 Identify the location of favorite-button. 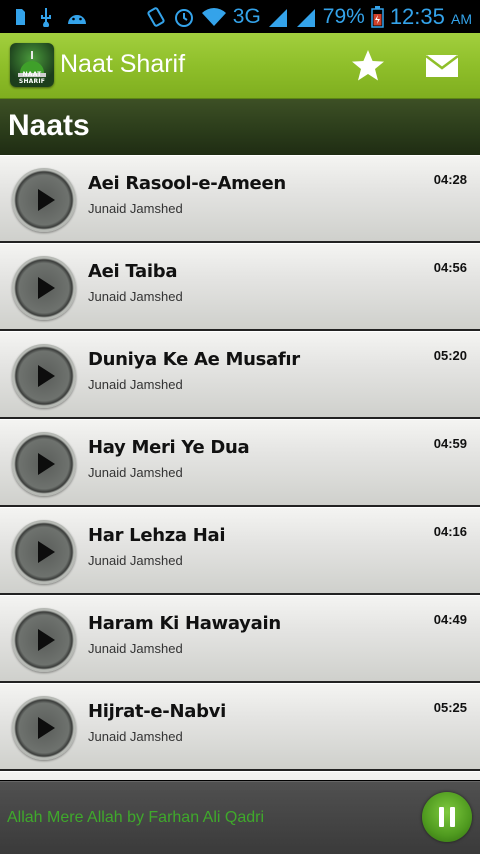
(368, 66).